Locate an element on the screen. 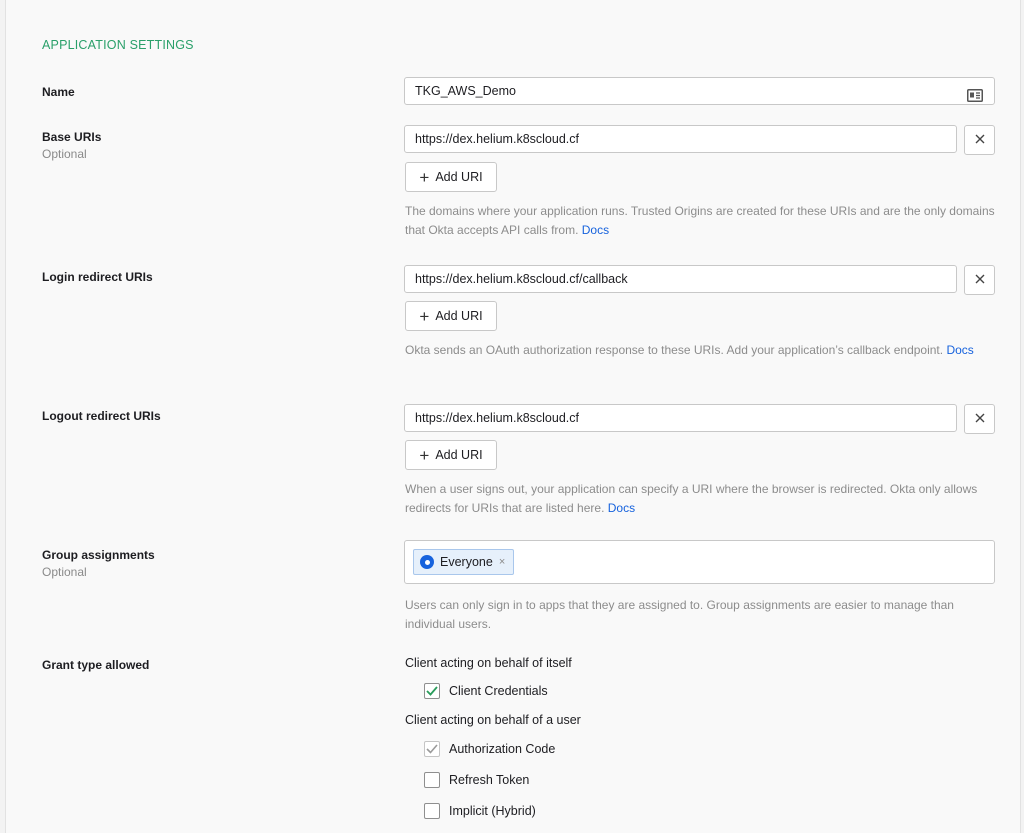 The width and height of the screenshot is (1024, 833). add-login-redirect-button: + Add URI is located at coordinates (451, 316).